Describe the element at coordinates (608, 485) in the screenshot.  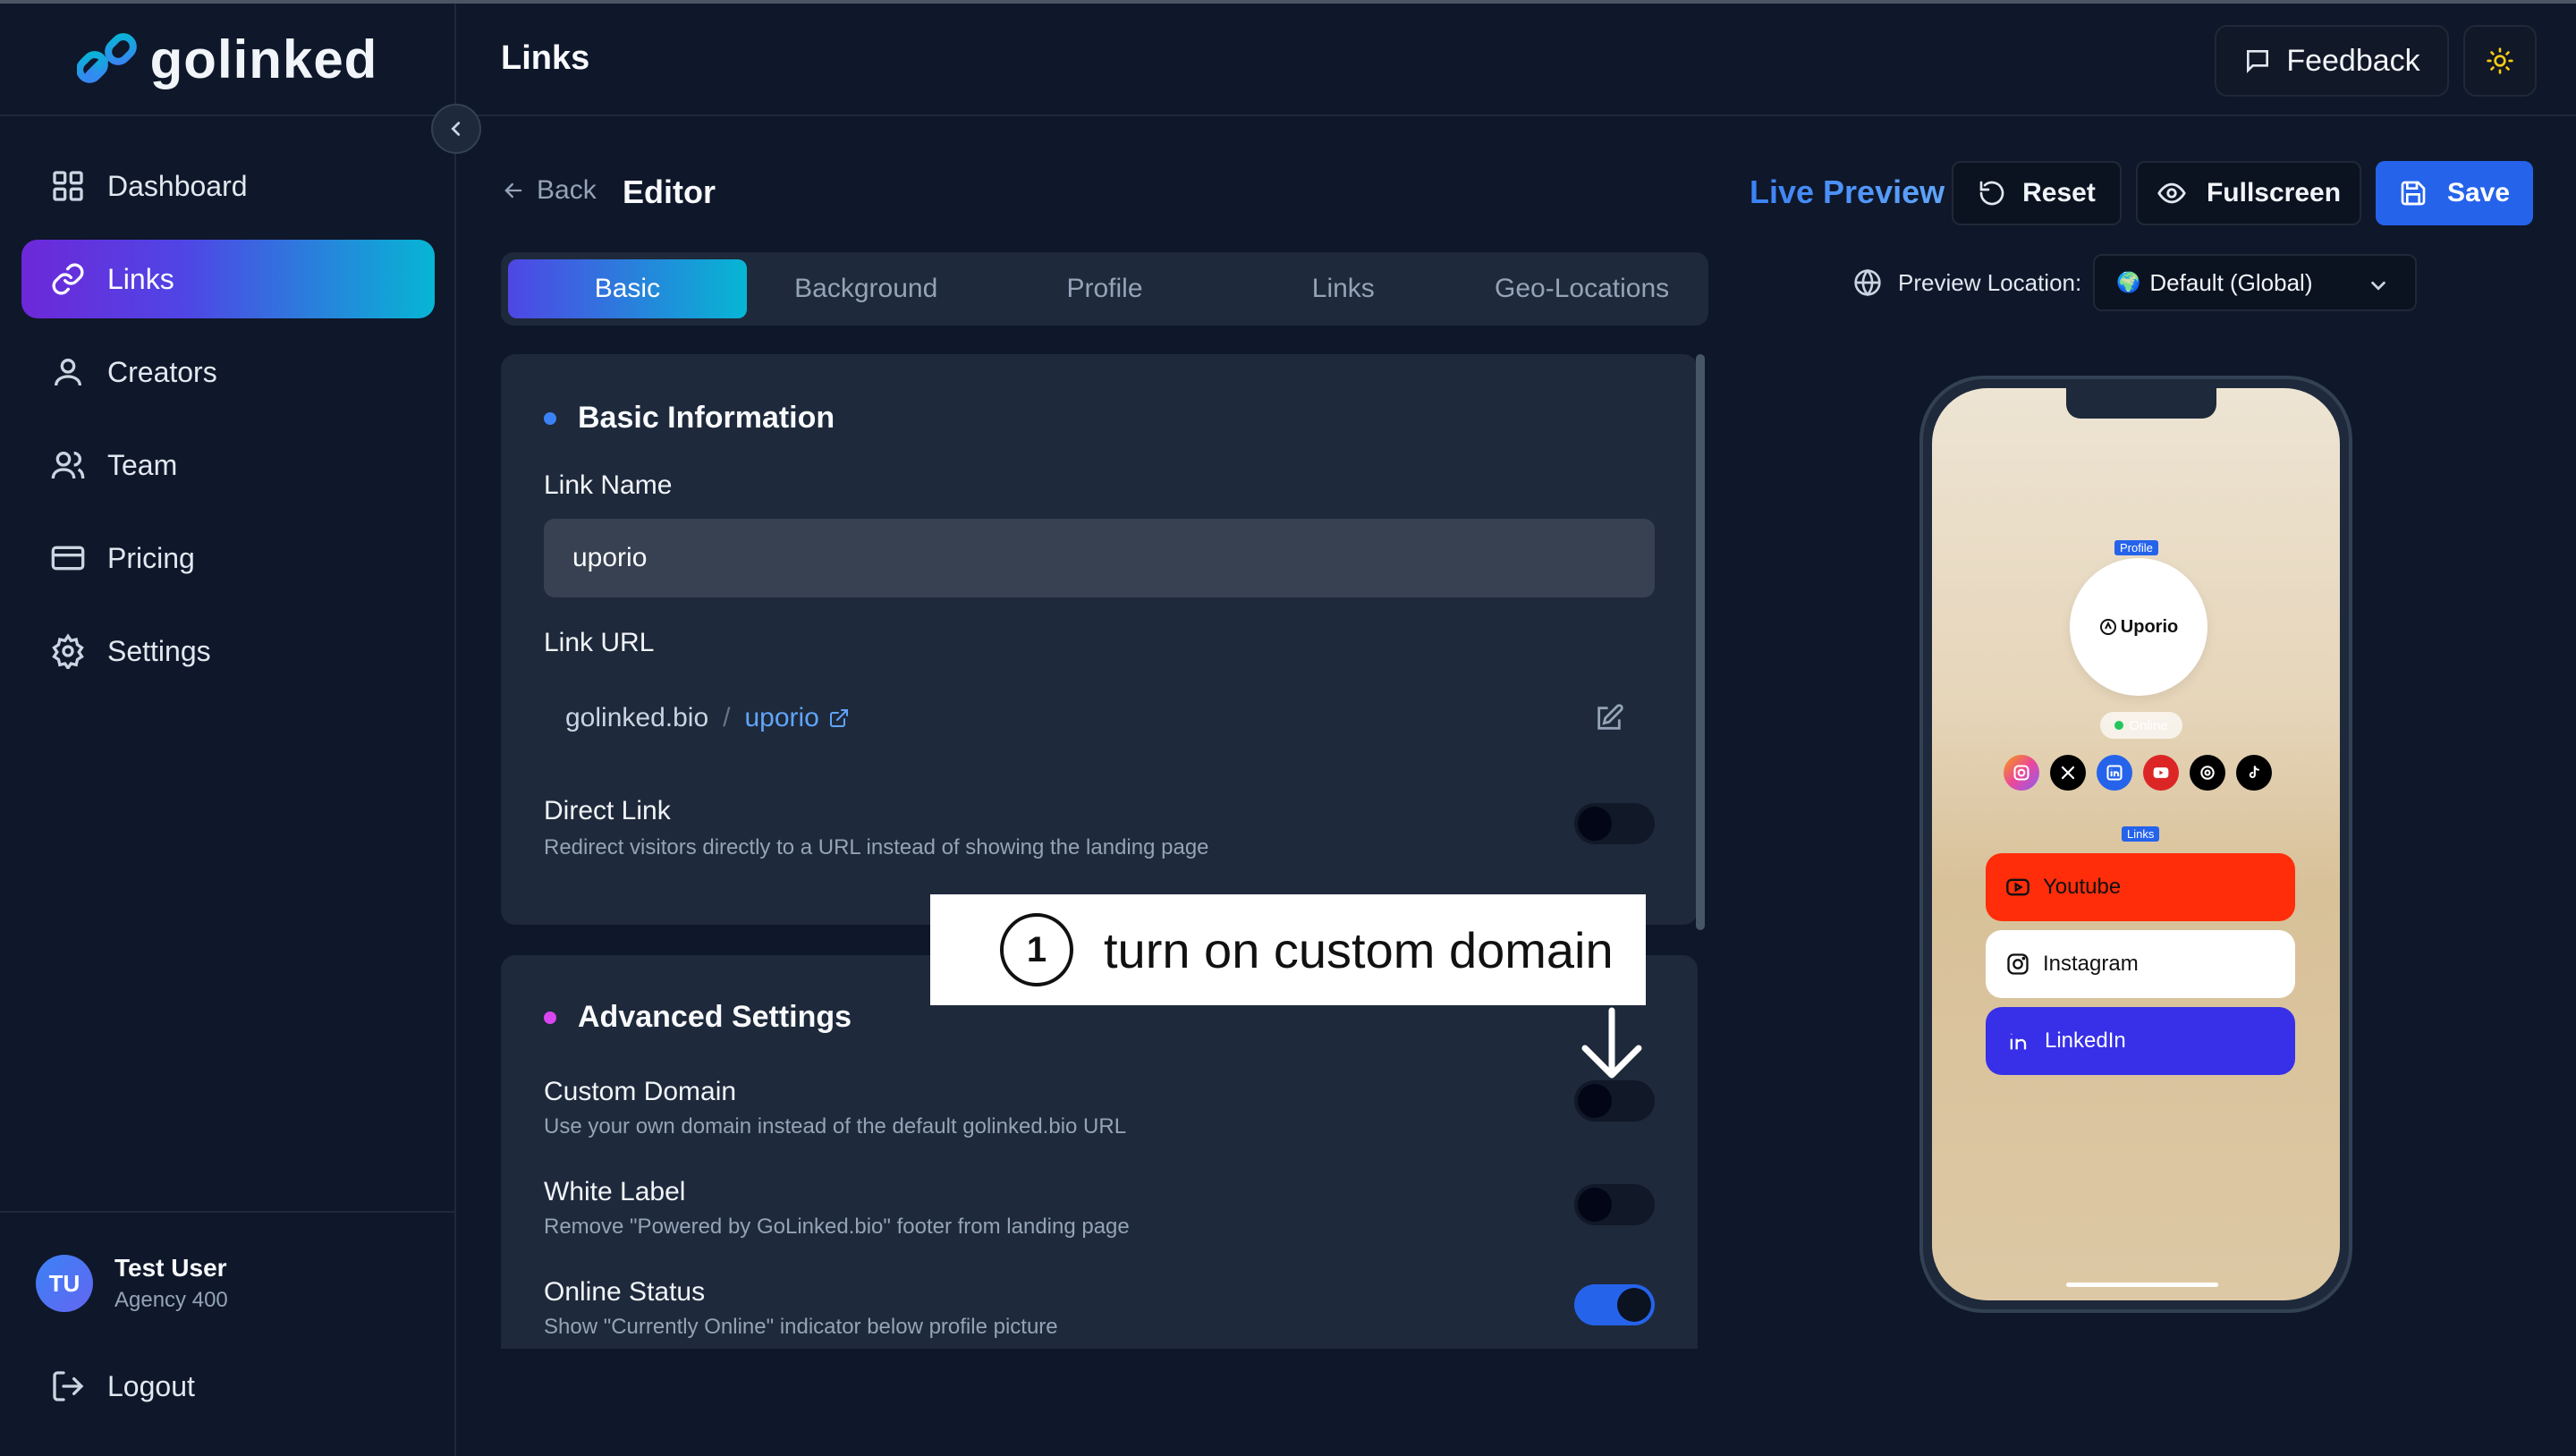
I see `link-name-label: Link Name` at that location.